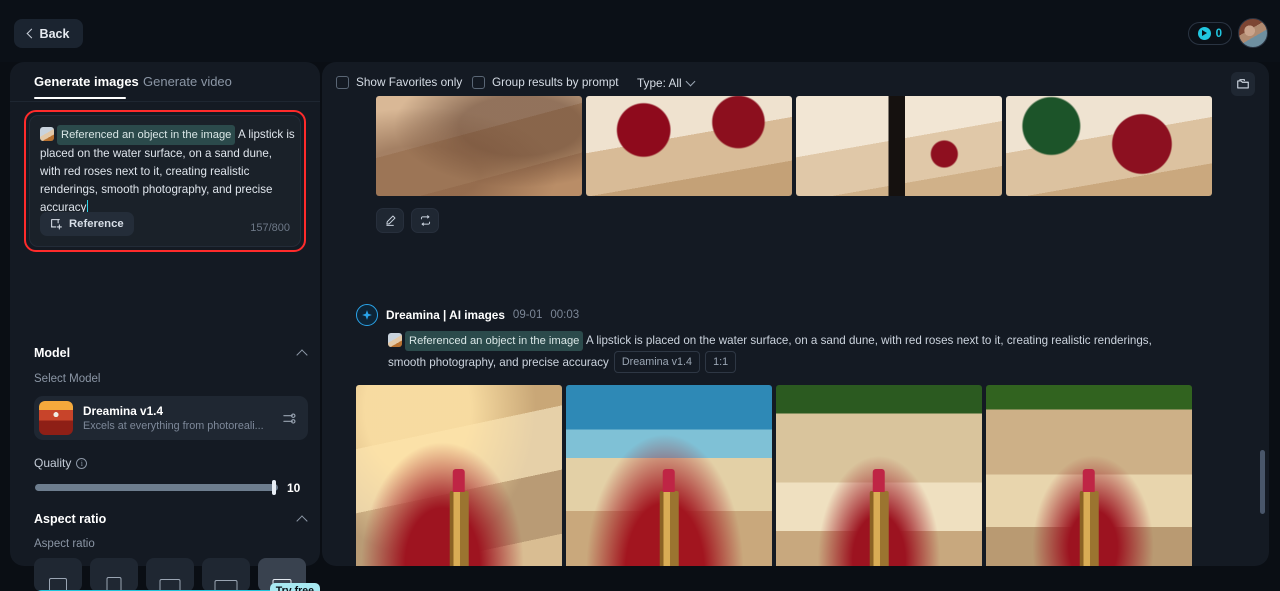 The height and width of the screenshot is (591, 1280). I want to click on folder-button, so click(1243, 84).